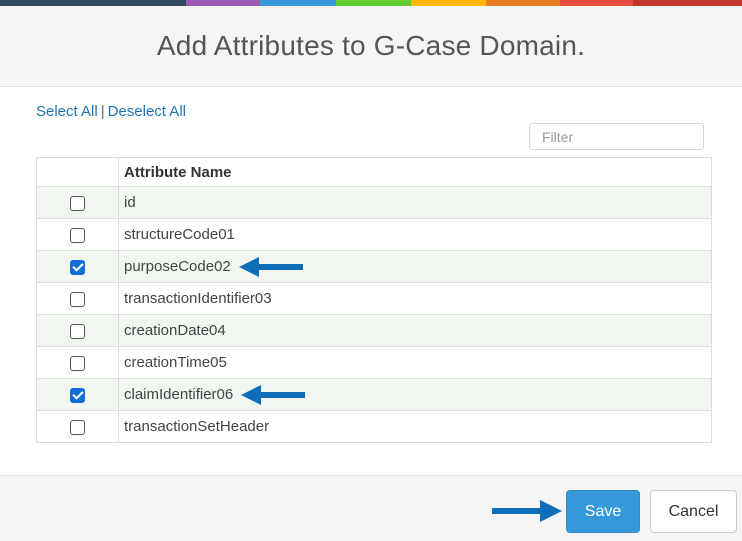 This screenshot has width=742, height=541. I want to click on attribute-name-header: Attribute Name, so click(415, 172).